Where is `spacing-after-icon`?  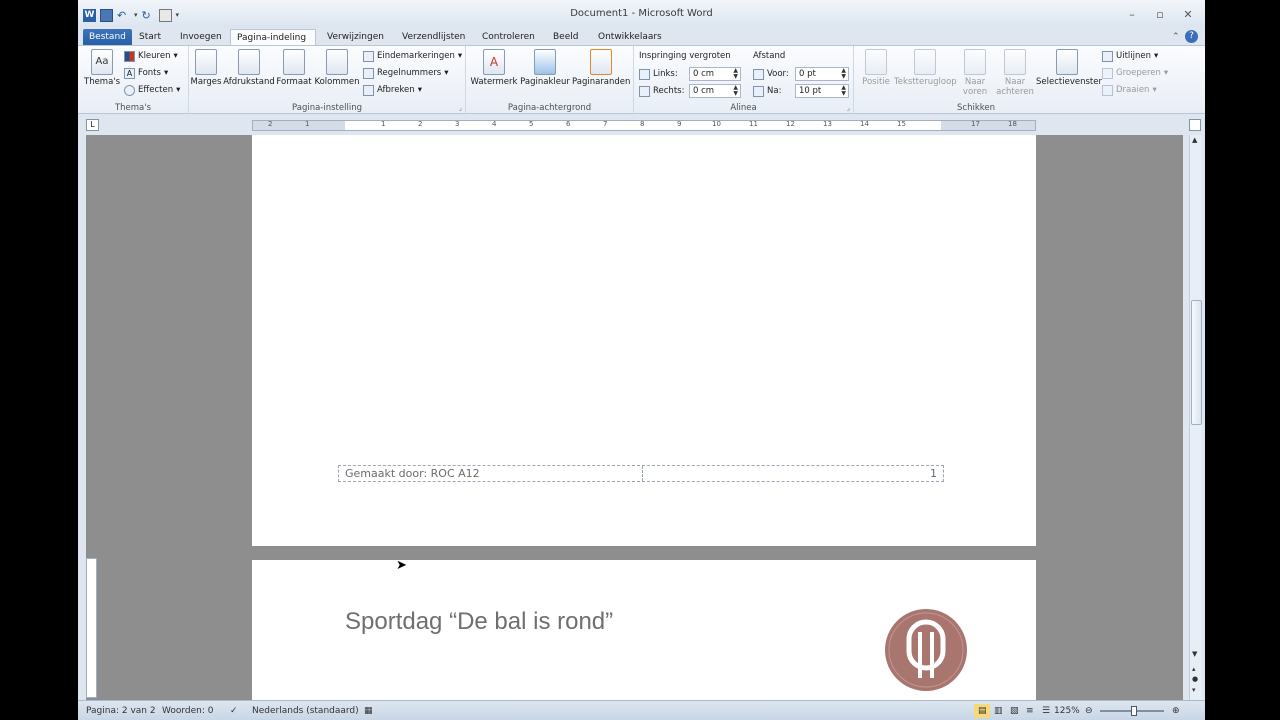
spacing-after-icon is located at coordinates (758, 91).